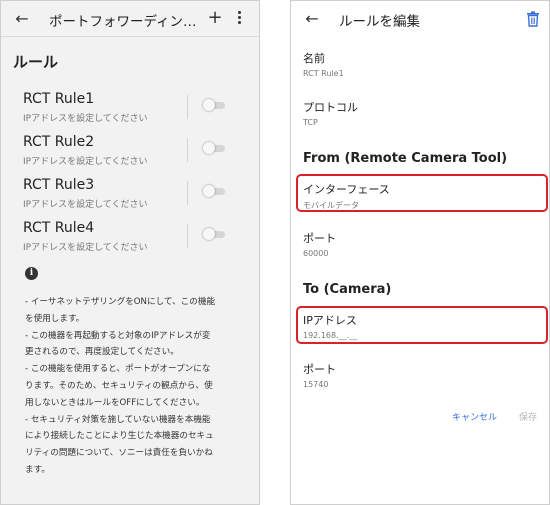 The width and height of the screenshot is (550, 505). Describe the element at coordinates (120, 302) in the screenshot. I see `note-line: - イーサネットテザリングをONにして、この機能` at that location.